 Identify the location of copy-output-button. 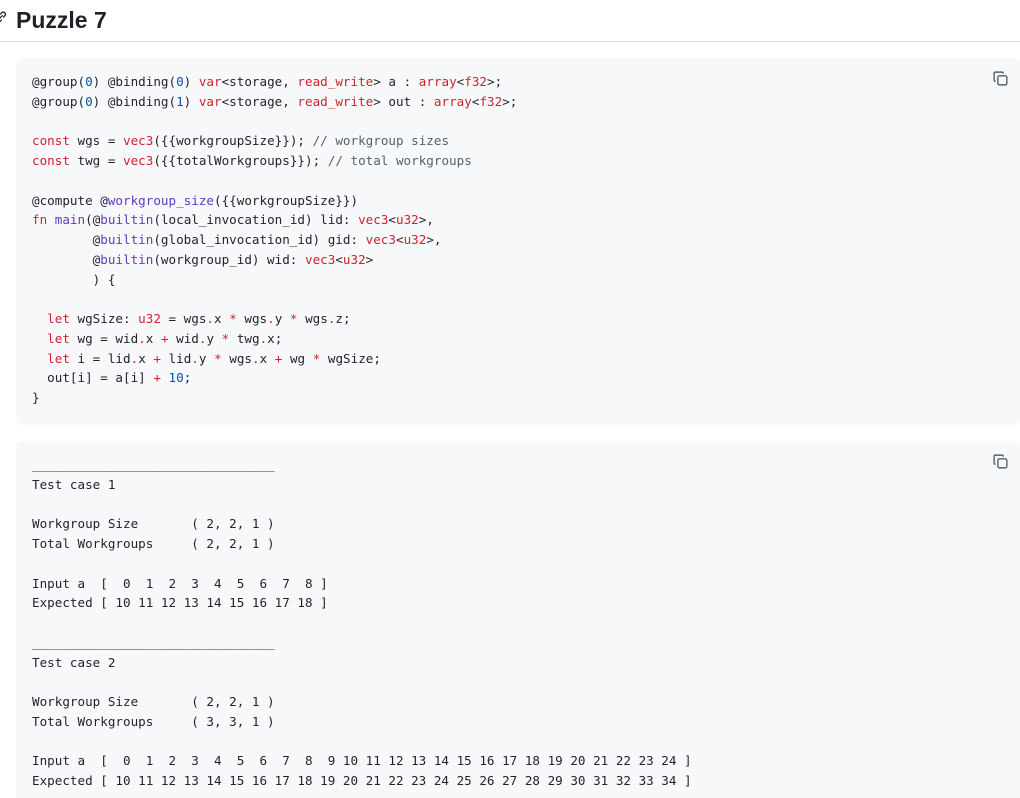
(1002, 463).